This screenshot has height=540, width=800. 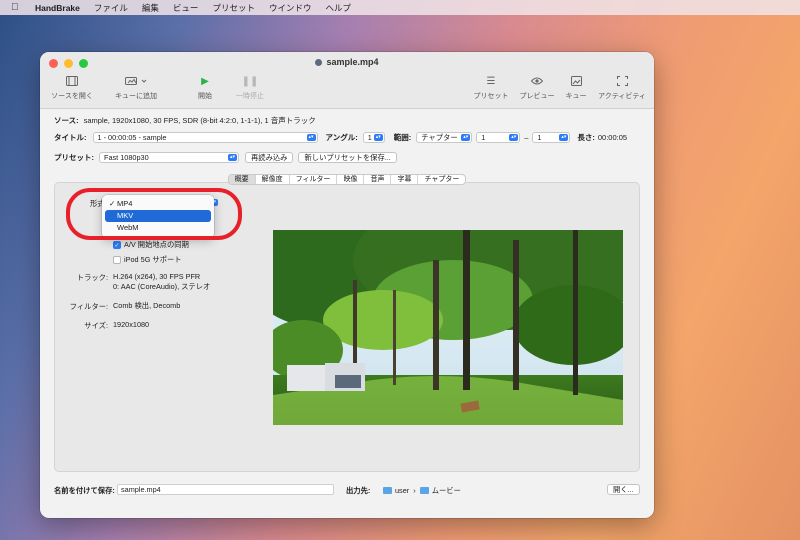 I want to click on preset-label: プリセット:, so click(x=74, y=157).